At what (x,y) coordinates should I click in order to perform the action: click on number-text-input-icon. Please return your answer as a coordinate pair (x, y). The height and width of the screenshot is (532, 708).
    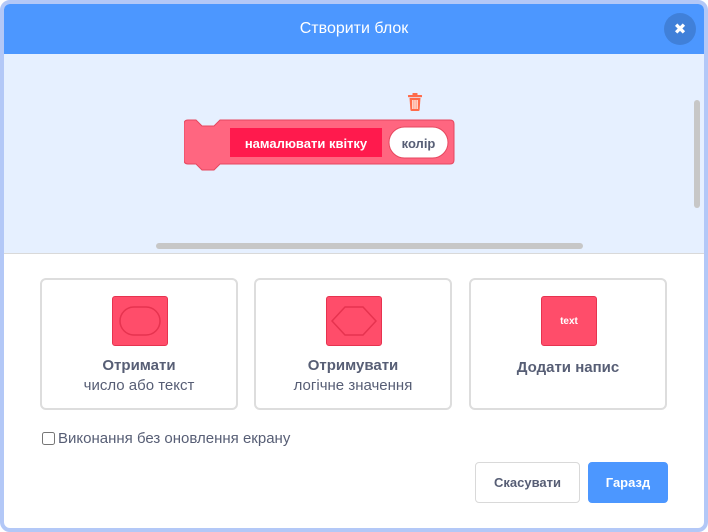
    Looking at the image, I should click on (140, 321).